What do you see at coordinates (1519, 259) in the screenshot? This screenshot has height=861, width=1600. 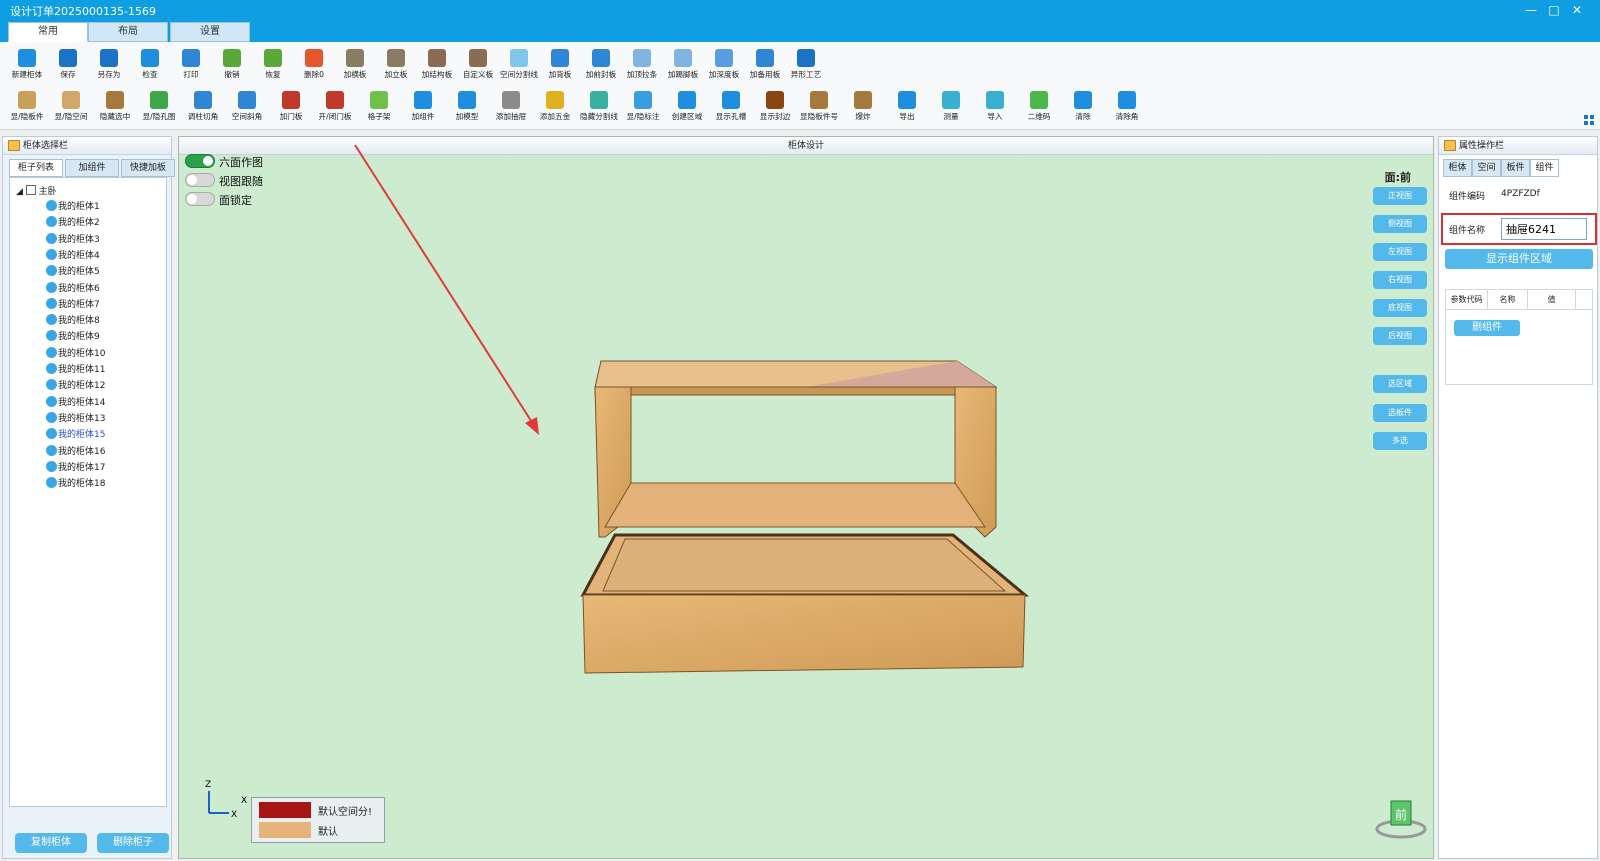 I see `show-component-region-button: 显示组件区域` at bounding box center [1519, 259].